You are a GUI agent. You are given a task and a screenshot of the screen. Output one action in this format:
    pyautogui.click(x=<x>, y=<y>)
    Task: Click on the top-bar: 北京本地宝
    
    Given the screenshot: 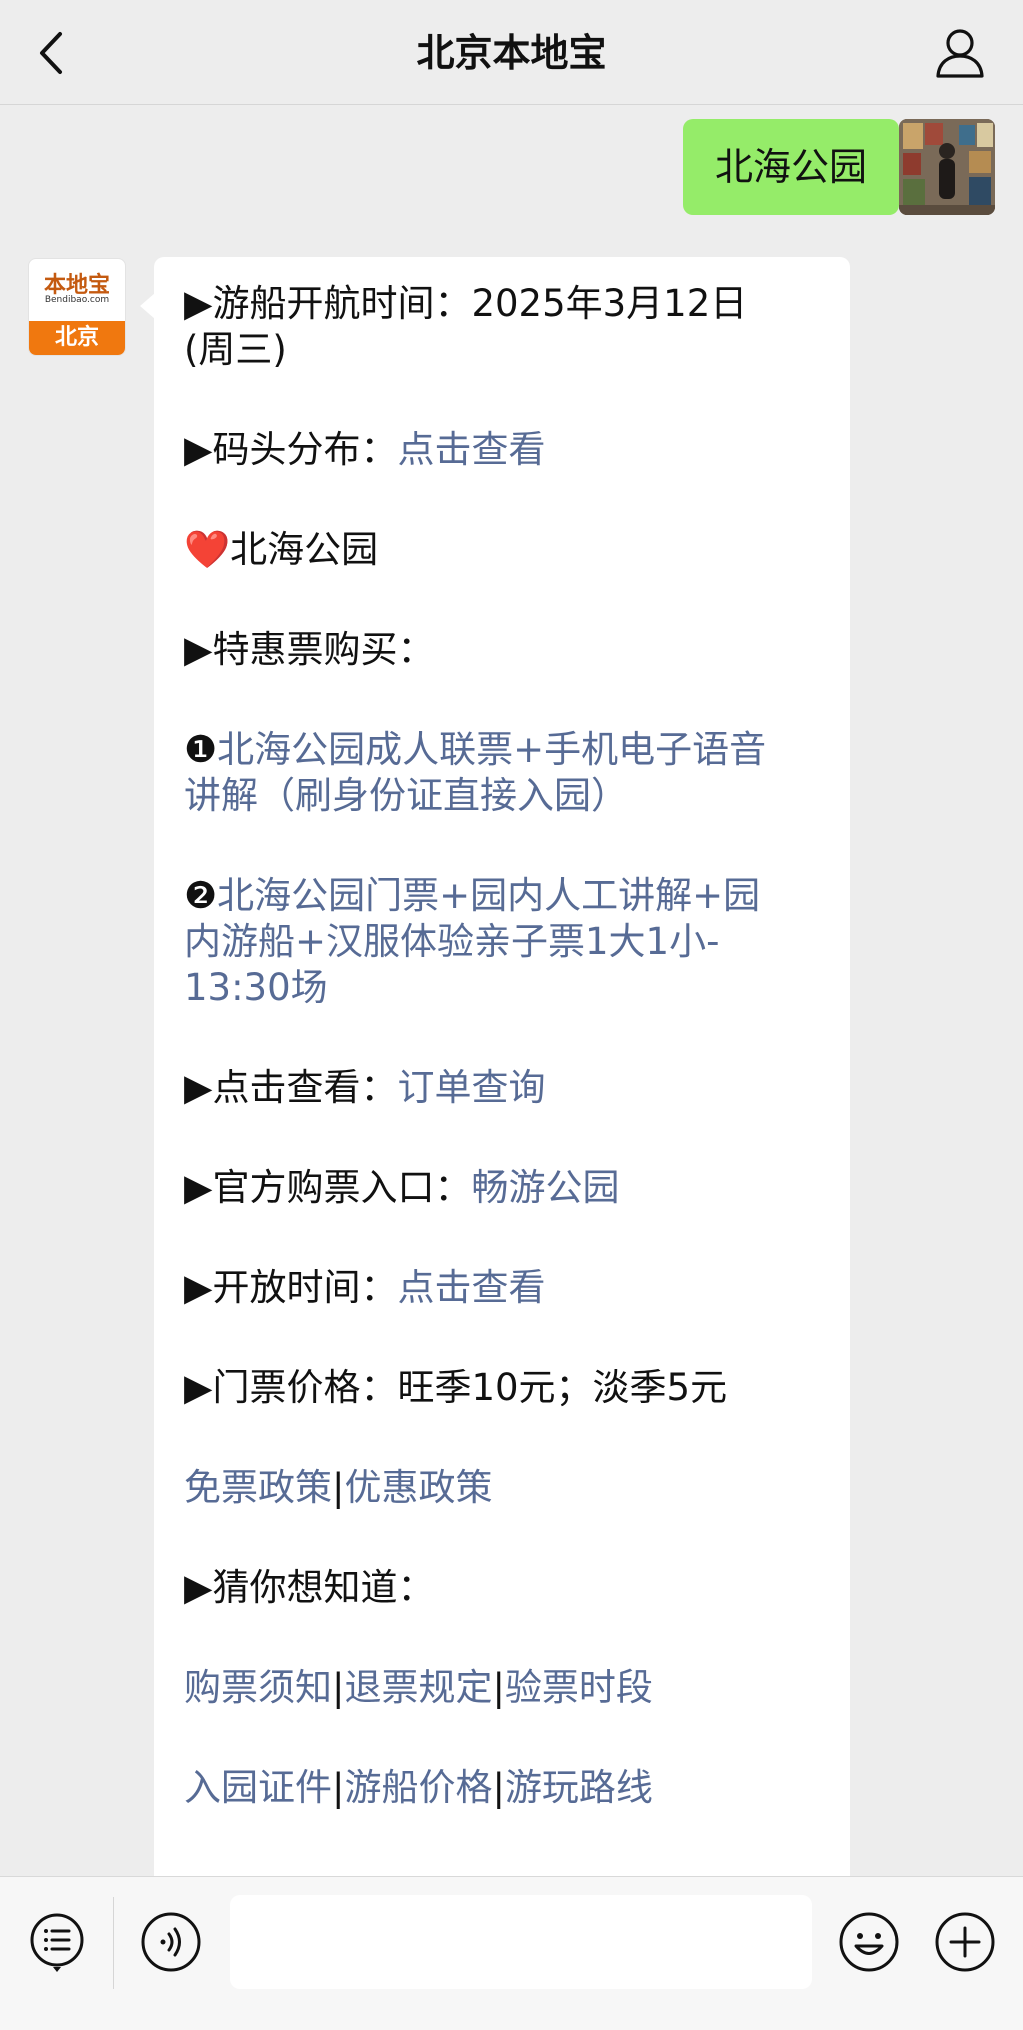 What is the action you would take?
    pyautogui.click(x=511, y=52)
    